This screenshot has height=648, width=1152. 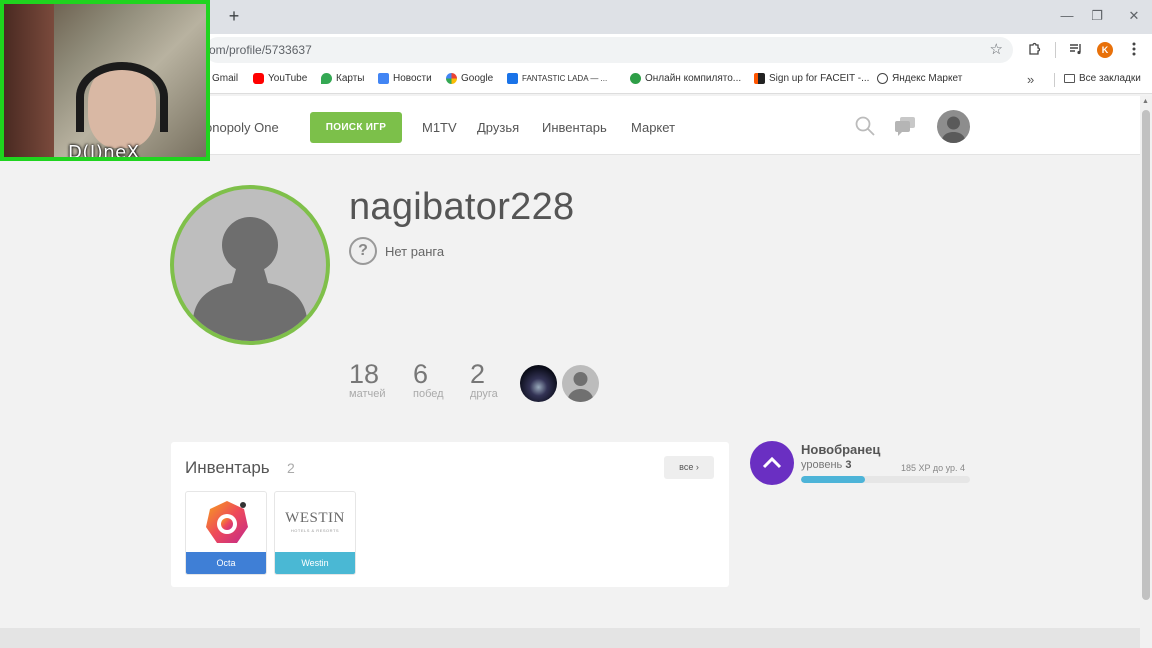 What do you see at coordinates (258, 78) in the screenshot?
I see `youtube-icon` at bounding box center [258, 78].